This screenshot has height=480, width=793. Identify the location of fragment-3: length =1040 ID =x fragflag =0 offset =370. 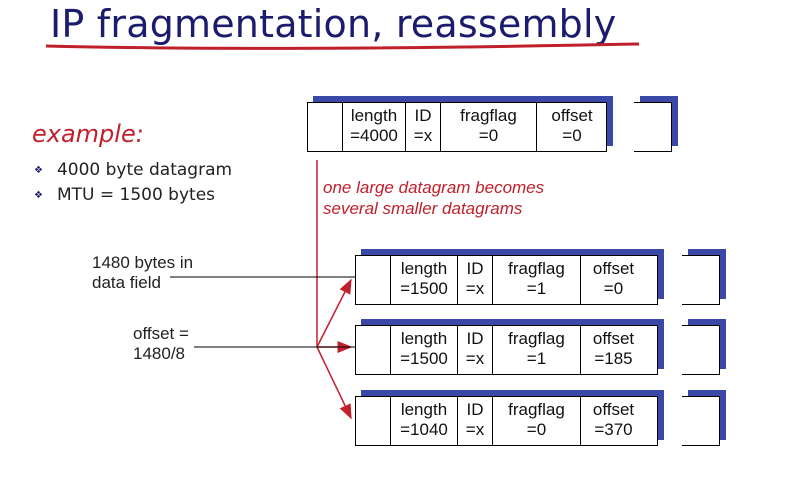
(509, 418).